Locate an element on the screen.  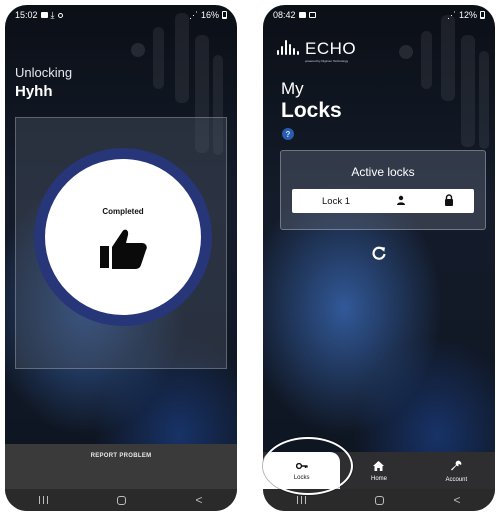
refresh-icon is located at coordinates (379, 255).